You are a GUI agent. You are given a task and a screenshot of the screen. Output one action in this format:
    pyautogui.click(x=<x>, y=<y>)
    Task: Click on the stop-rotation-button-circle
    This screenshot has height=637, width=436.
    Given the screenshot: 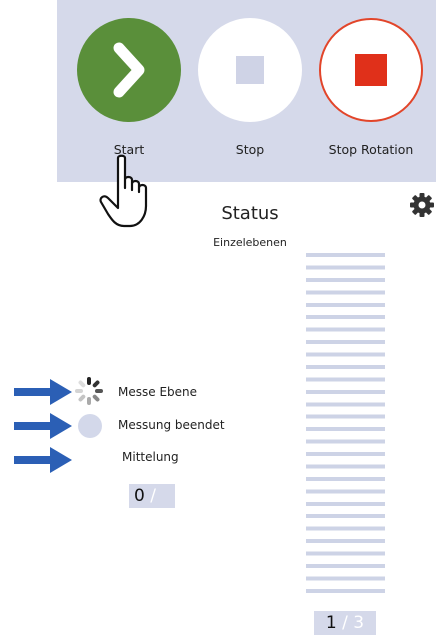 What is the action you would take?
    pyautogui.click(x=371, y=70)
    